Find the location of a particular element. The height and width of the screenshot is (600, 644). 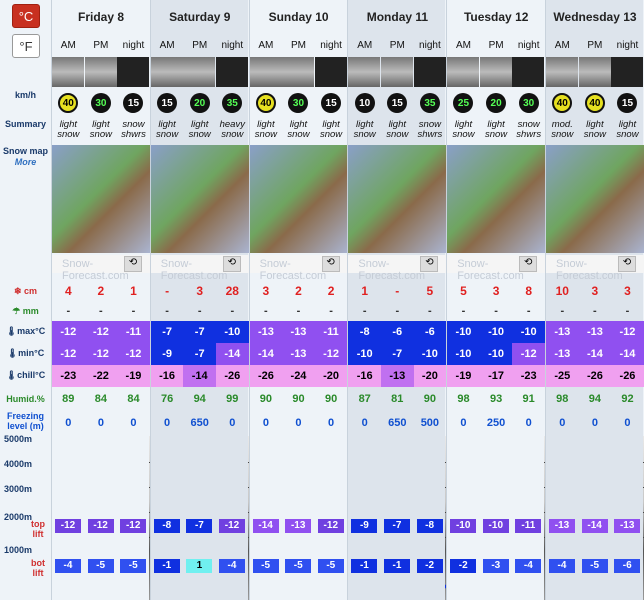

chill-temp-cell: -20 is located at coordinates (430, 376).